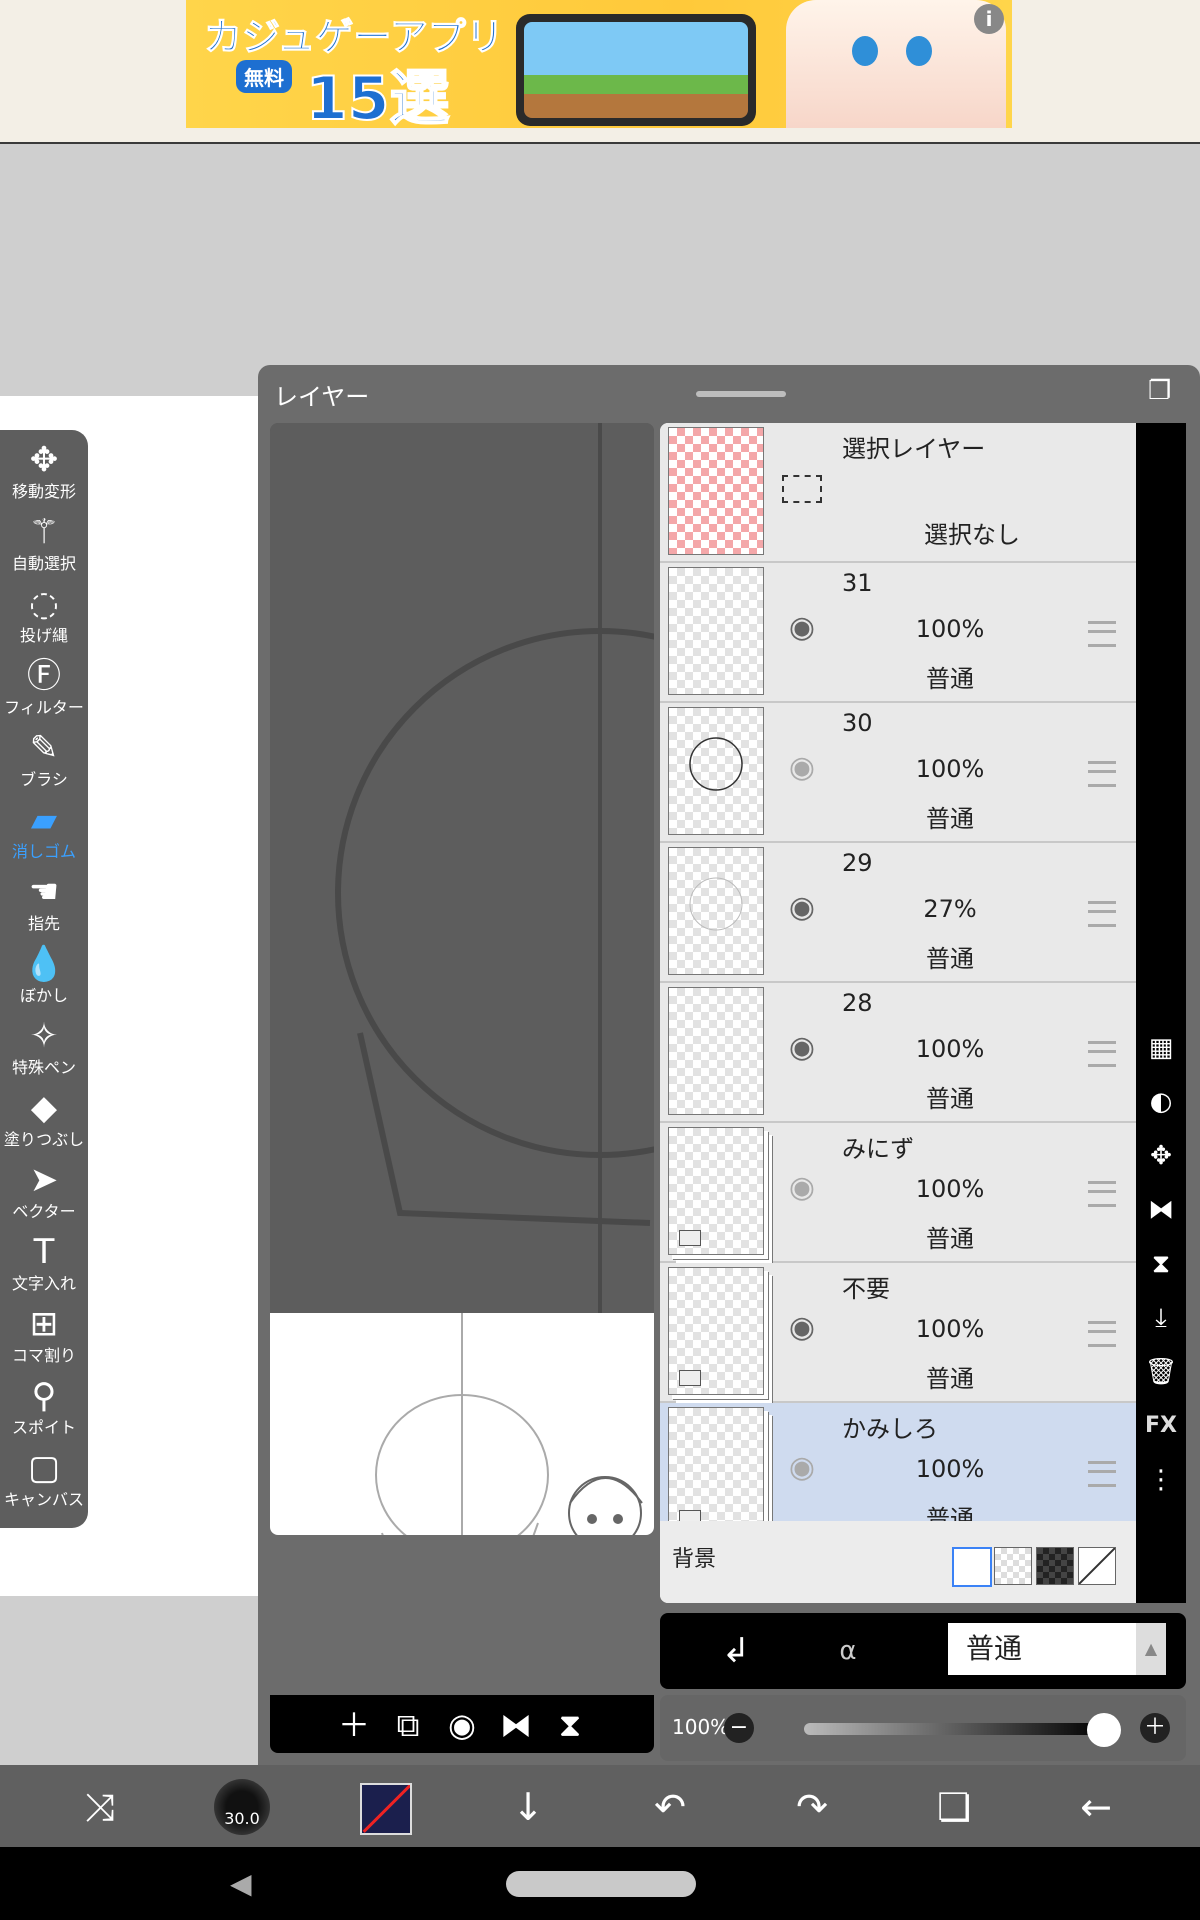 The image size is (1200, 1920). Describe the element at coordinates (44, 1252) in the screenshot. I see `text-icon: T` at that location.